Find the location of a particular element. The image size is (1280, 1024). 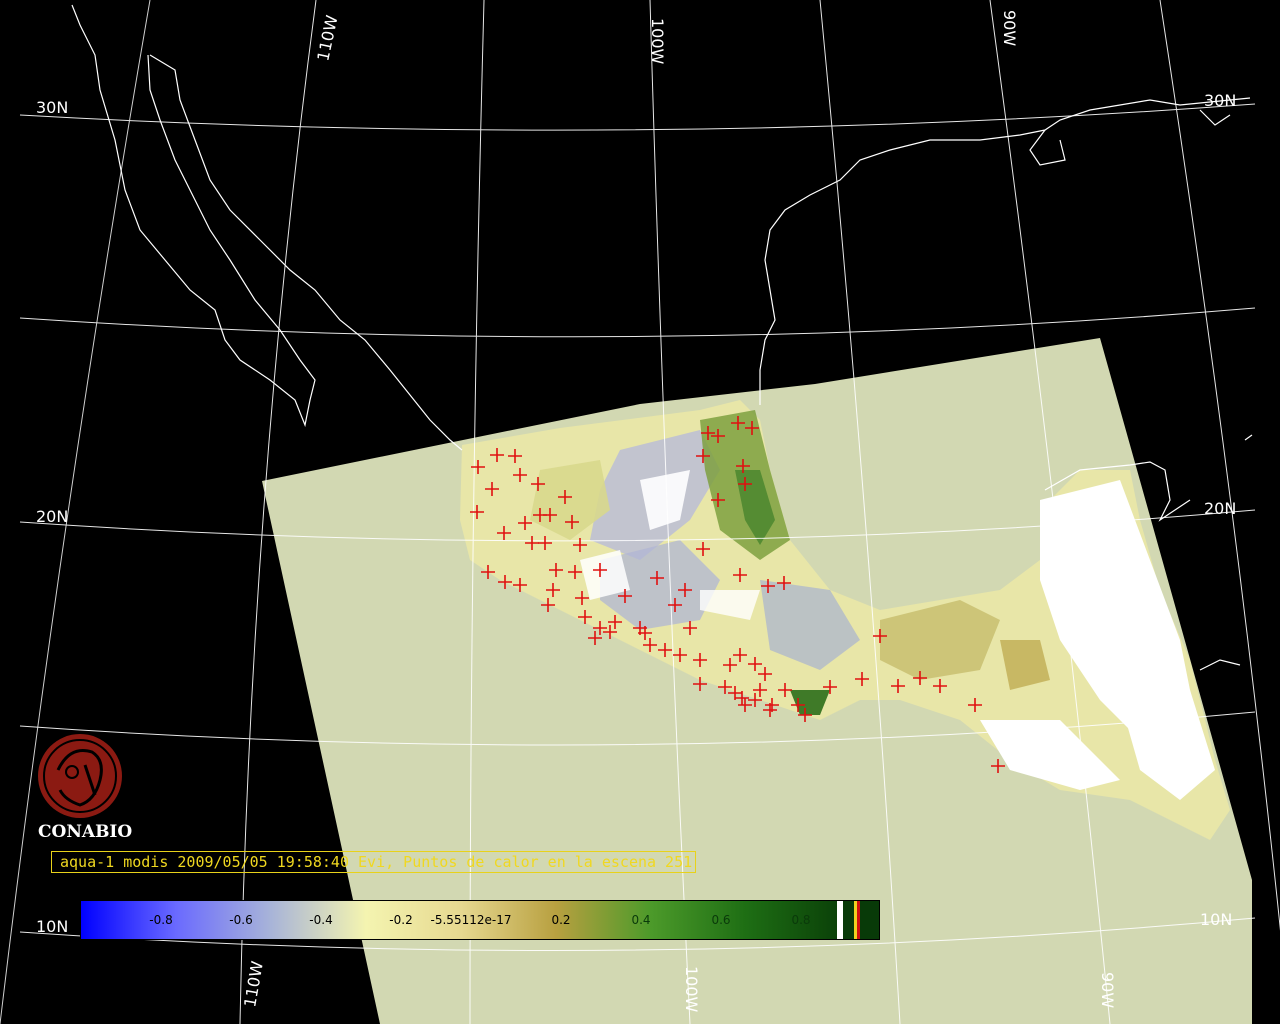

label-100w-bottom: 100W is located at coordinates (691, 989).